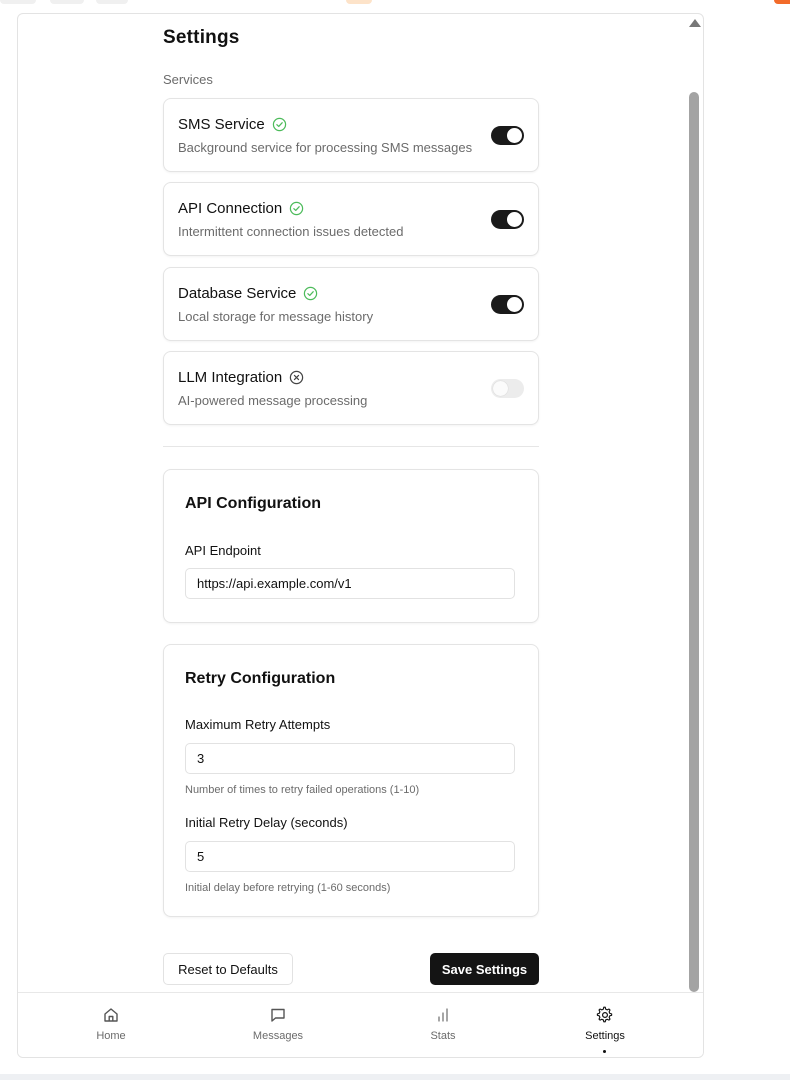  Describe the element at coordinates (291, 231) in the screenshot. I see `service-description: Intermittent connection issues detected` at that location.